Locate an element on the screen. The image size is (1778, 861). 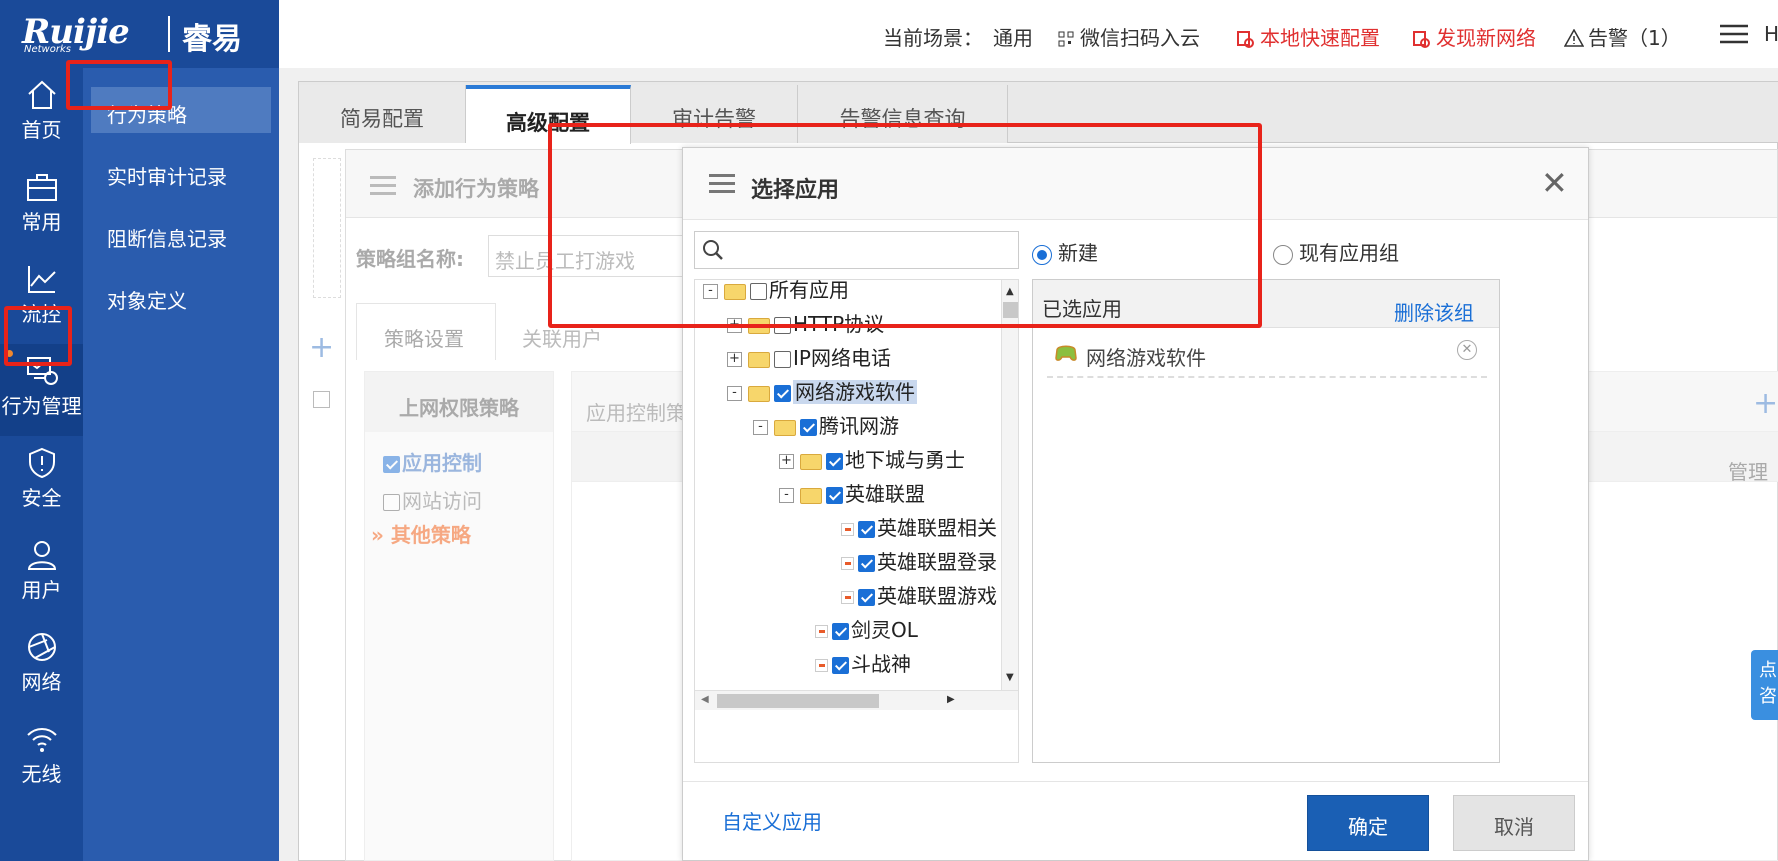
tree-node: + IP网络电话 is located at coordinates (809, 357).